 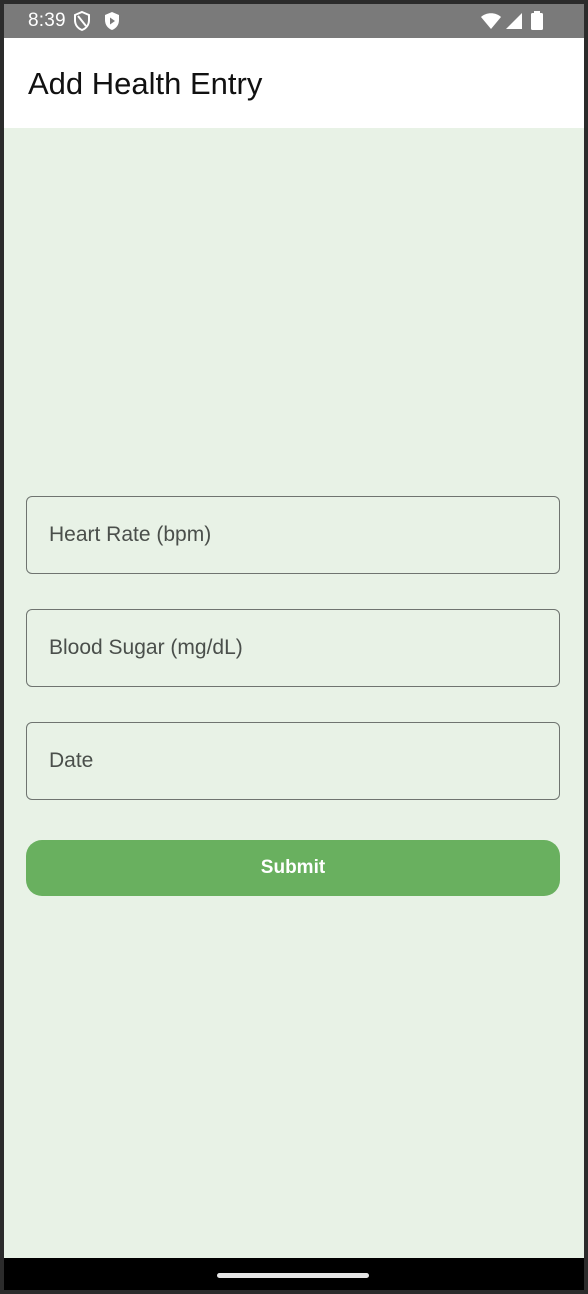 What do you see at coordinates (293, 868) in the screenshot?
I see `submit-button: Submit` at bounding box center [293, 868].